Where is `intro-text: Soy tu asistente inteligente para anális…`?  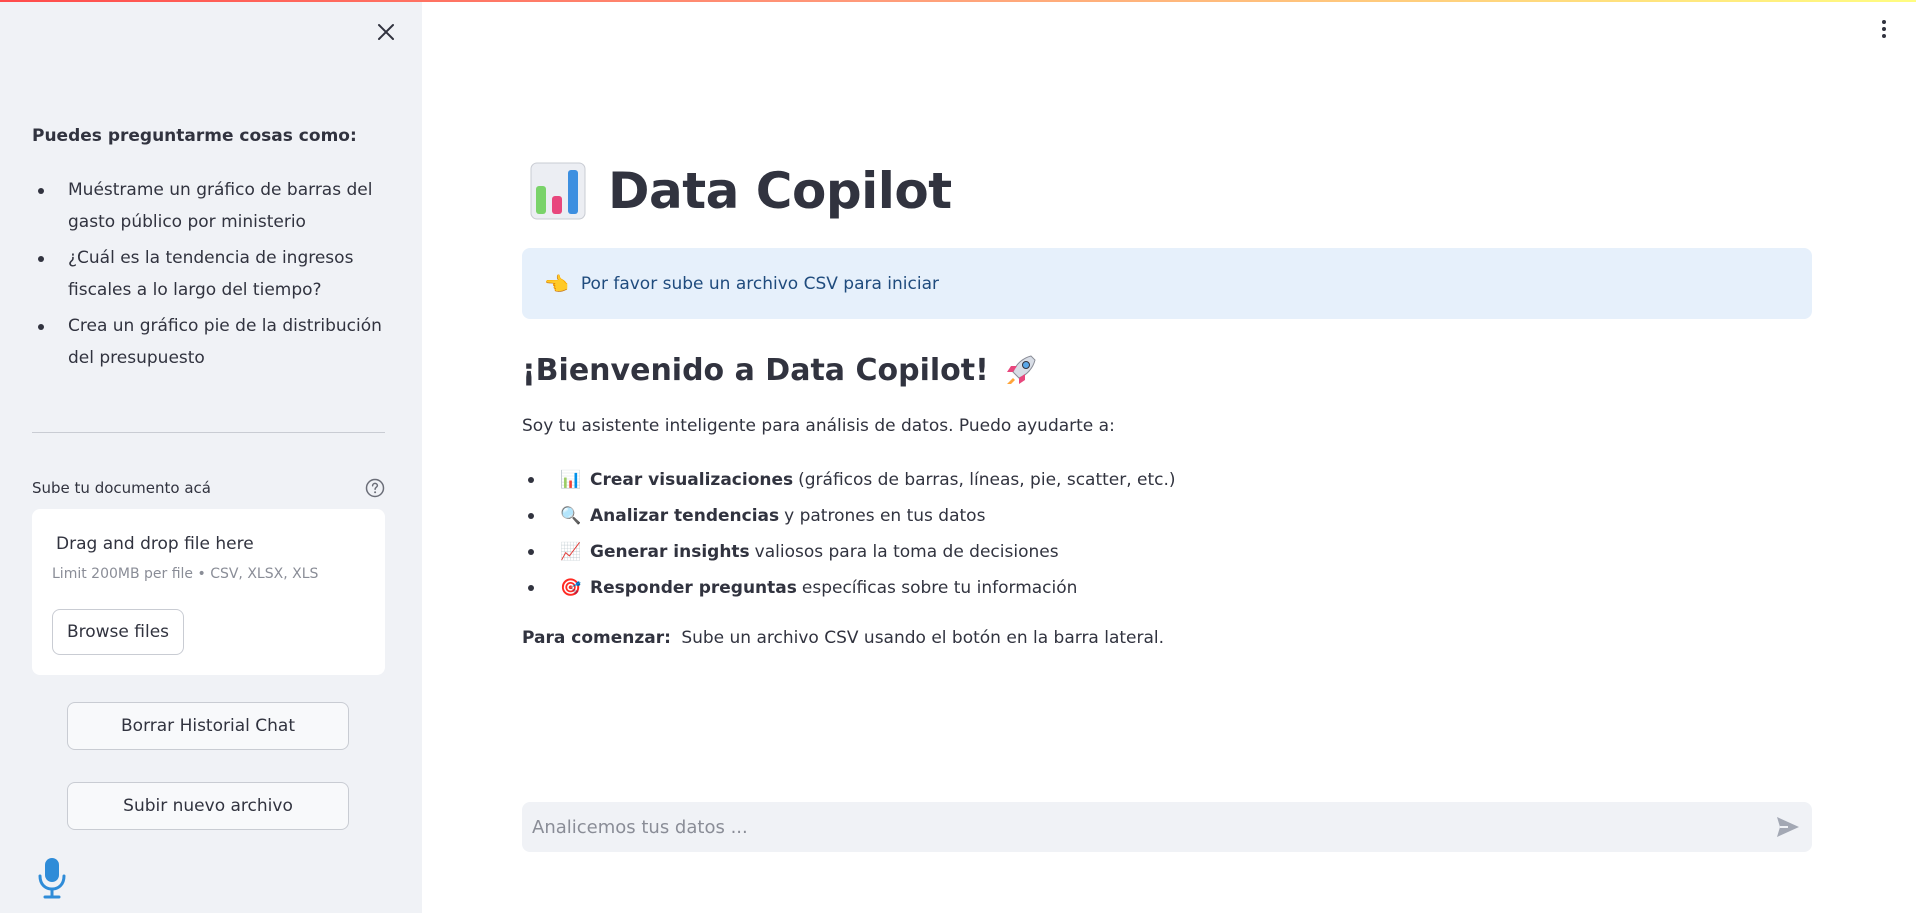 intro-text: Soy tu asistente inteligente para anális… is located at coordinates (818, 426).